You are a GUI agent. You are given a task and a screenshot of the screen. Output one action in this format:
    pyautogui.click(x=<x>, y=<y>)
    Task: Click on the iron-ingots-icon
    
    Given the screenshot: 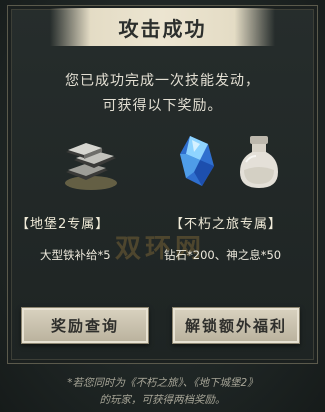 What is the action you would take?
    pyautogui.click(x=91, y=161)
    